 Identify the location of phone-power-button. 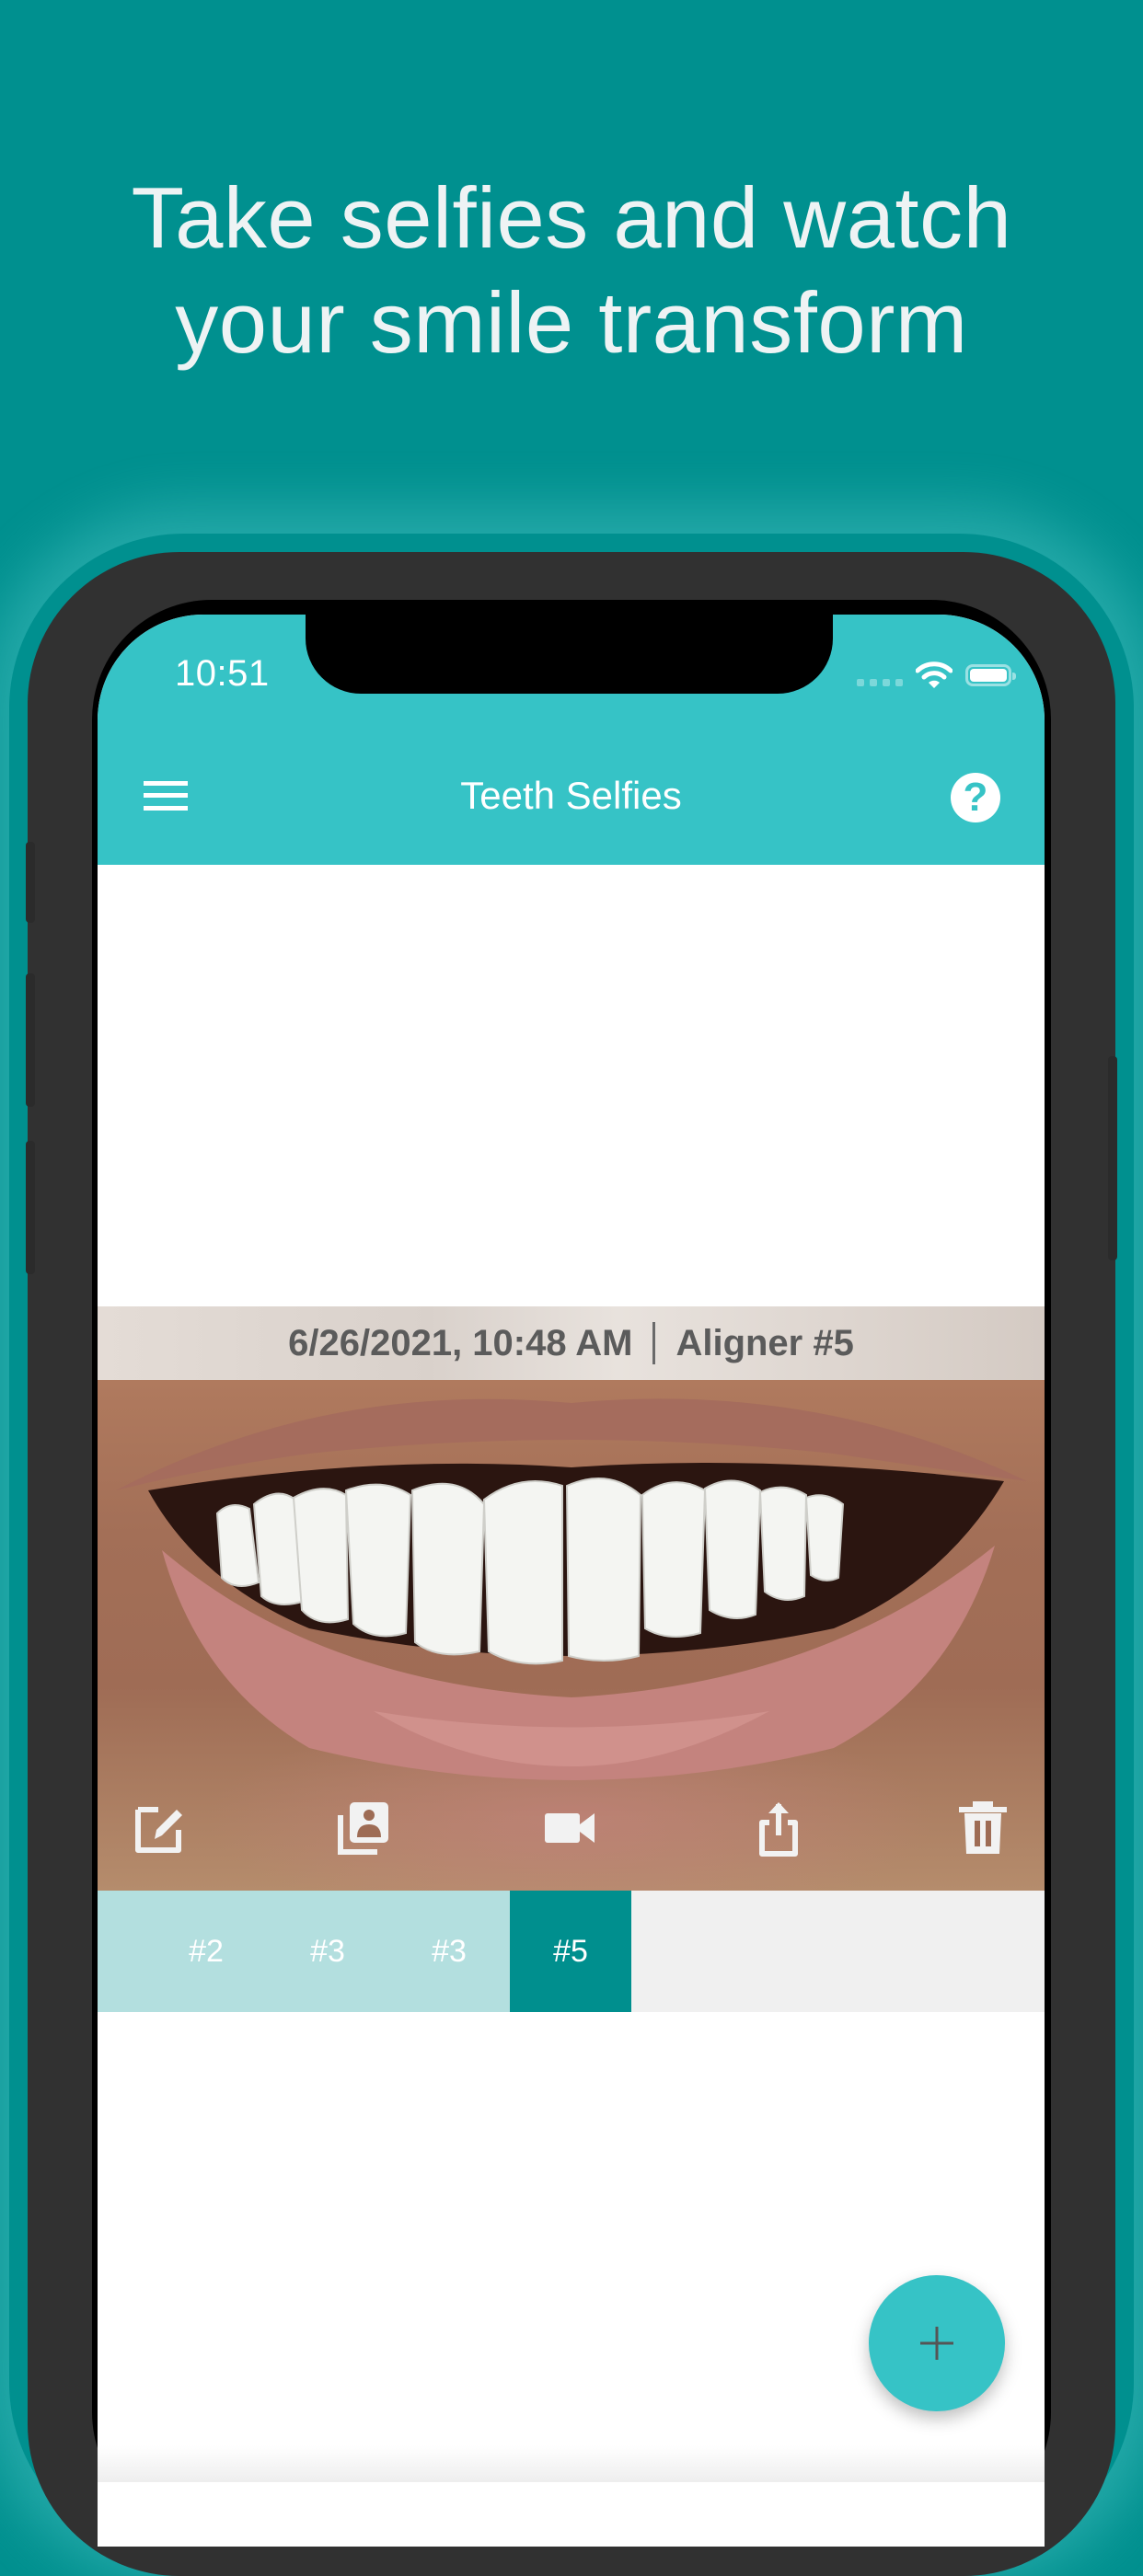
(1112, 1158).